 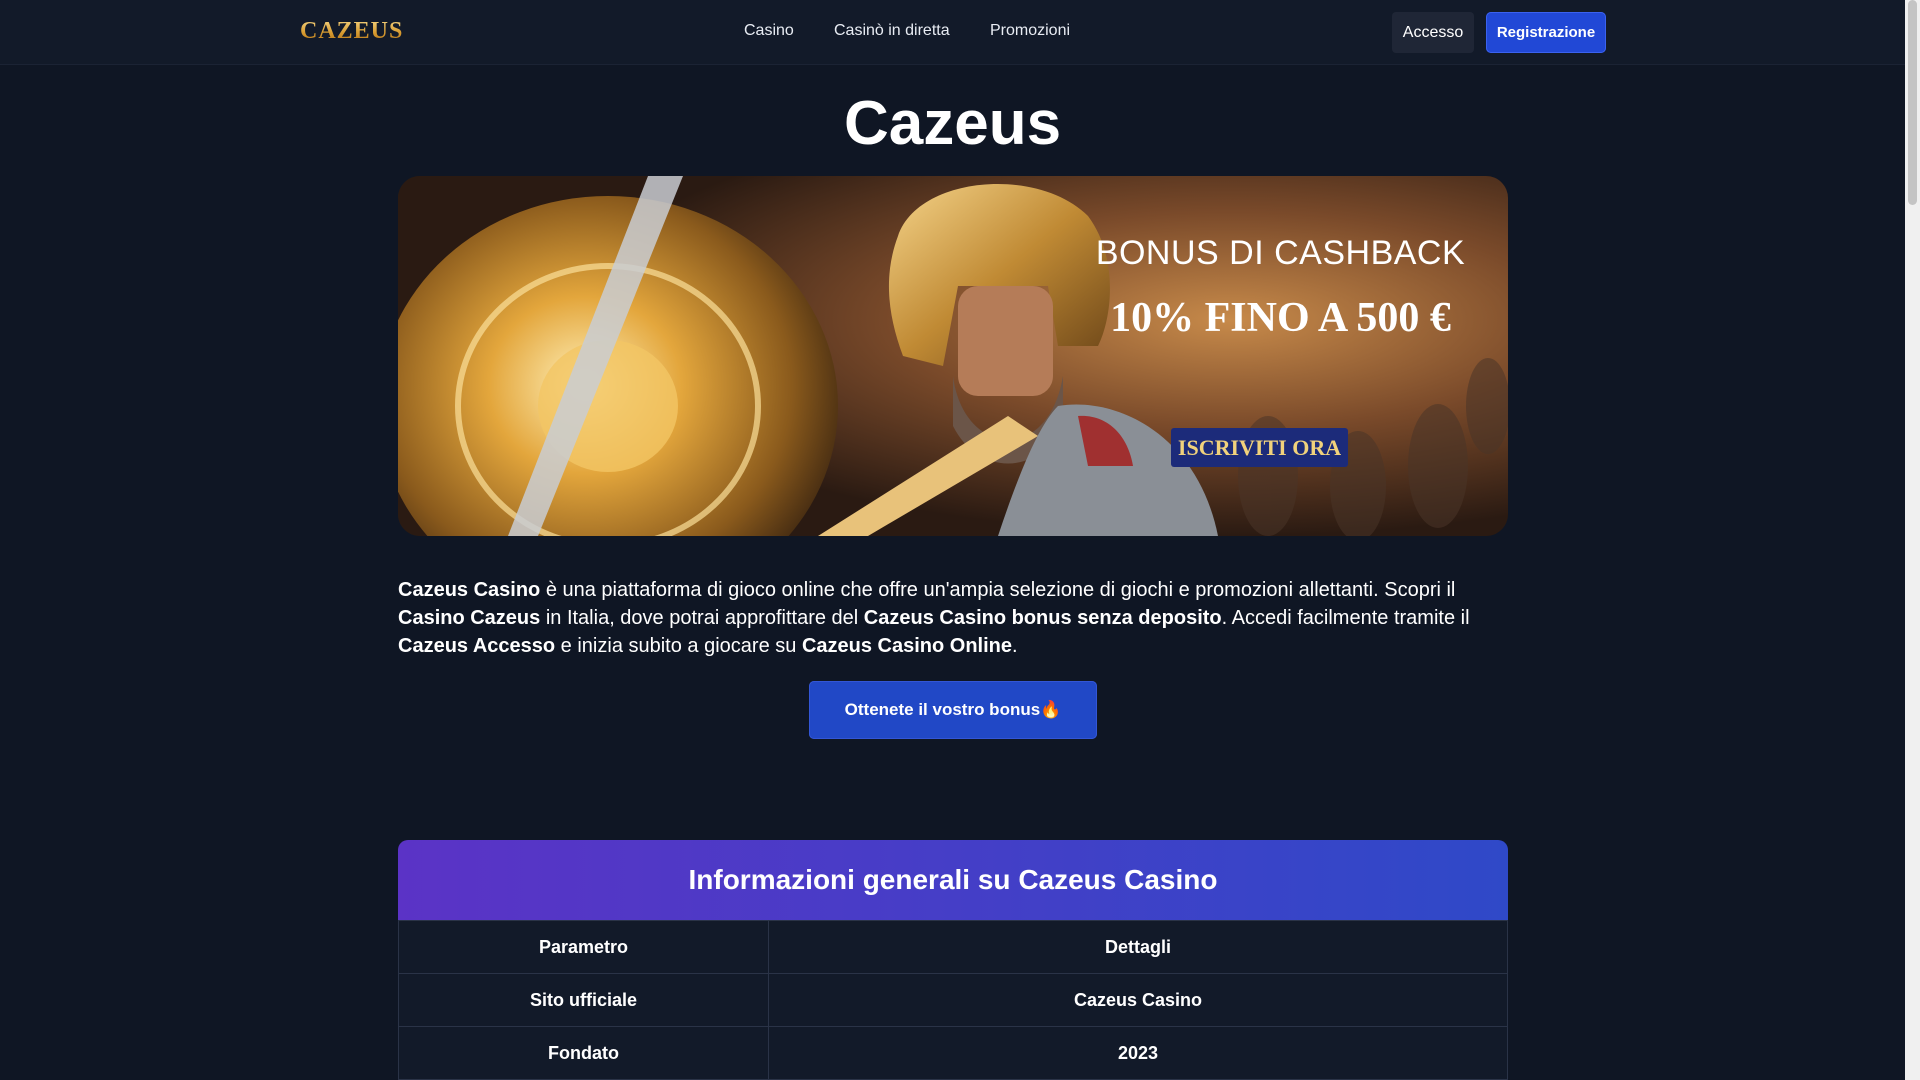 What do you see at coordinates (678, 646) in the screenshot?
I see `intro-text-4: e inizia subito a giocare su` at bounding box center [678, 646].